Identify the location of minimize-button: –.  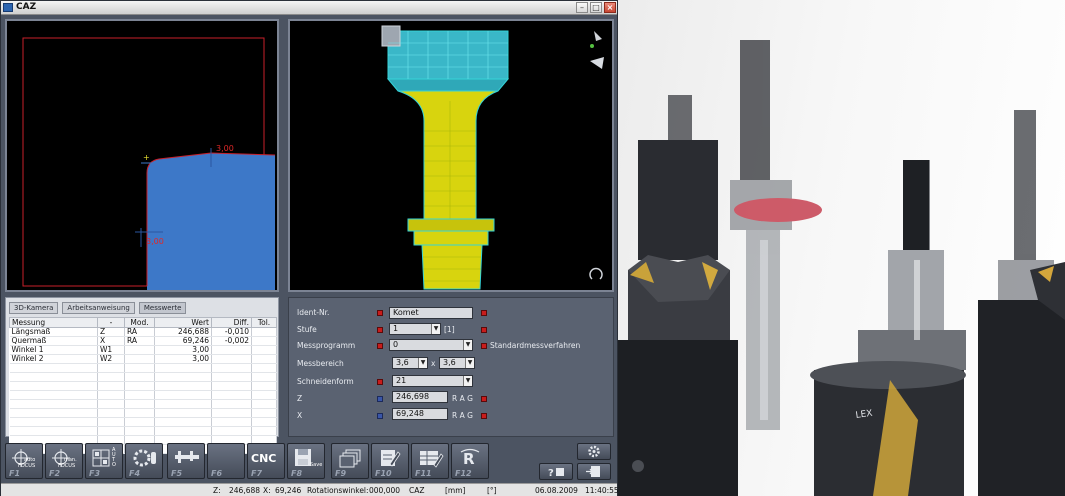
(582, 7).